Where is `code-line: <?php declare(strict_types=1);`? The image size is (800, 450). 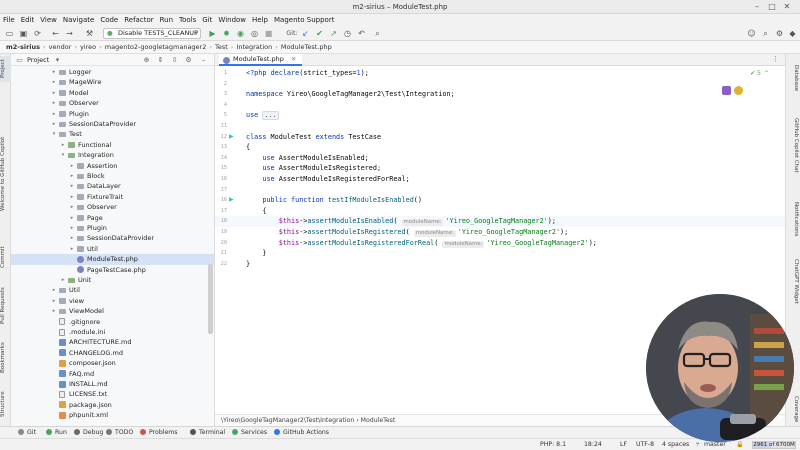
code-line: <?php declare(strict_types=1); is located at coordinates (307, 73).